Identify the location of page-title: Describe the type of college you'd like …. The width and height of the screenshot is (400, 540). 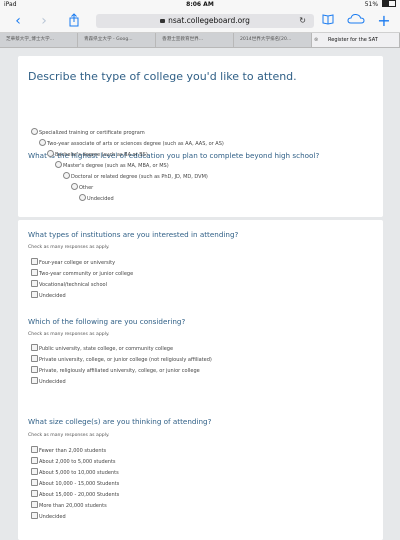
(162, 76).